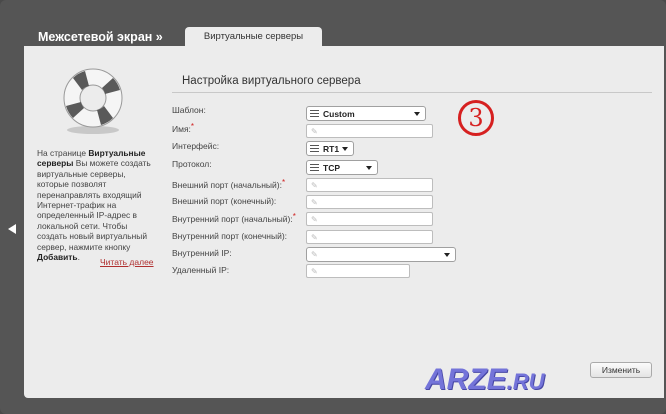 This screenshot has height=414, width=666. Describe the element at coordinates (100, 37) in the screenshot. I see `breadcrumb-firewall: Межсетевой экран »` at that location.